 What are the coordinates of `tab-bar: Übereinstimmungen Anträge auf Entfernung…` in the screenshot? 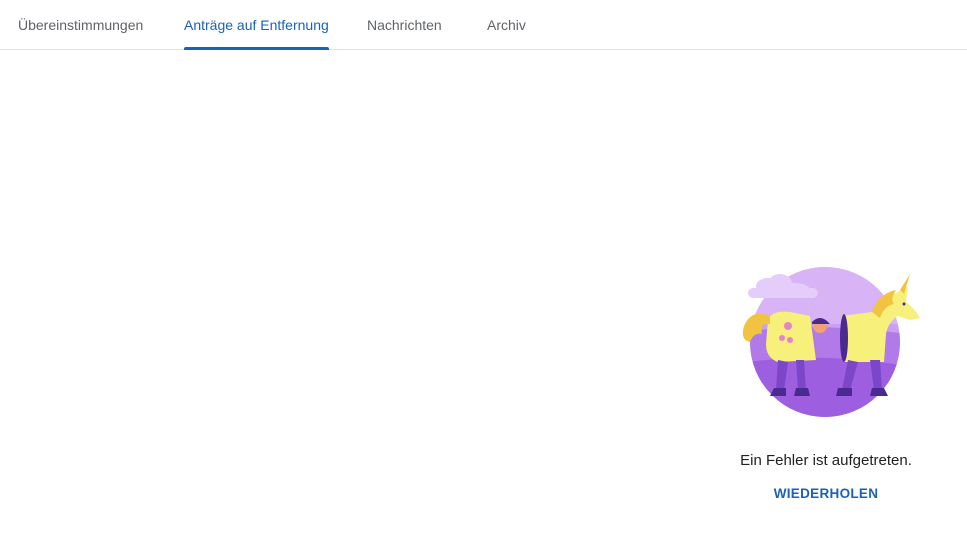 It's located at (483, 25).